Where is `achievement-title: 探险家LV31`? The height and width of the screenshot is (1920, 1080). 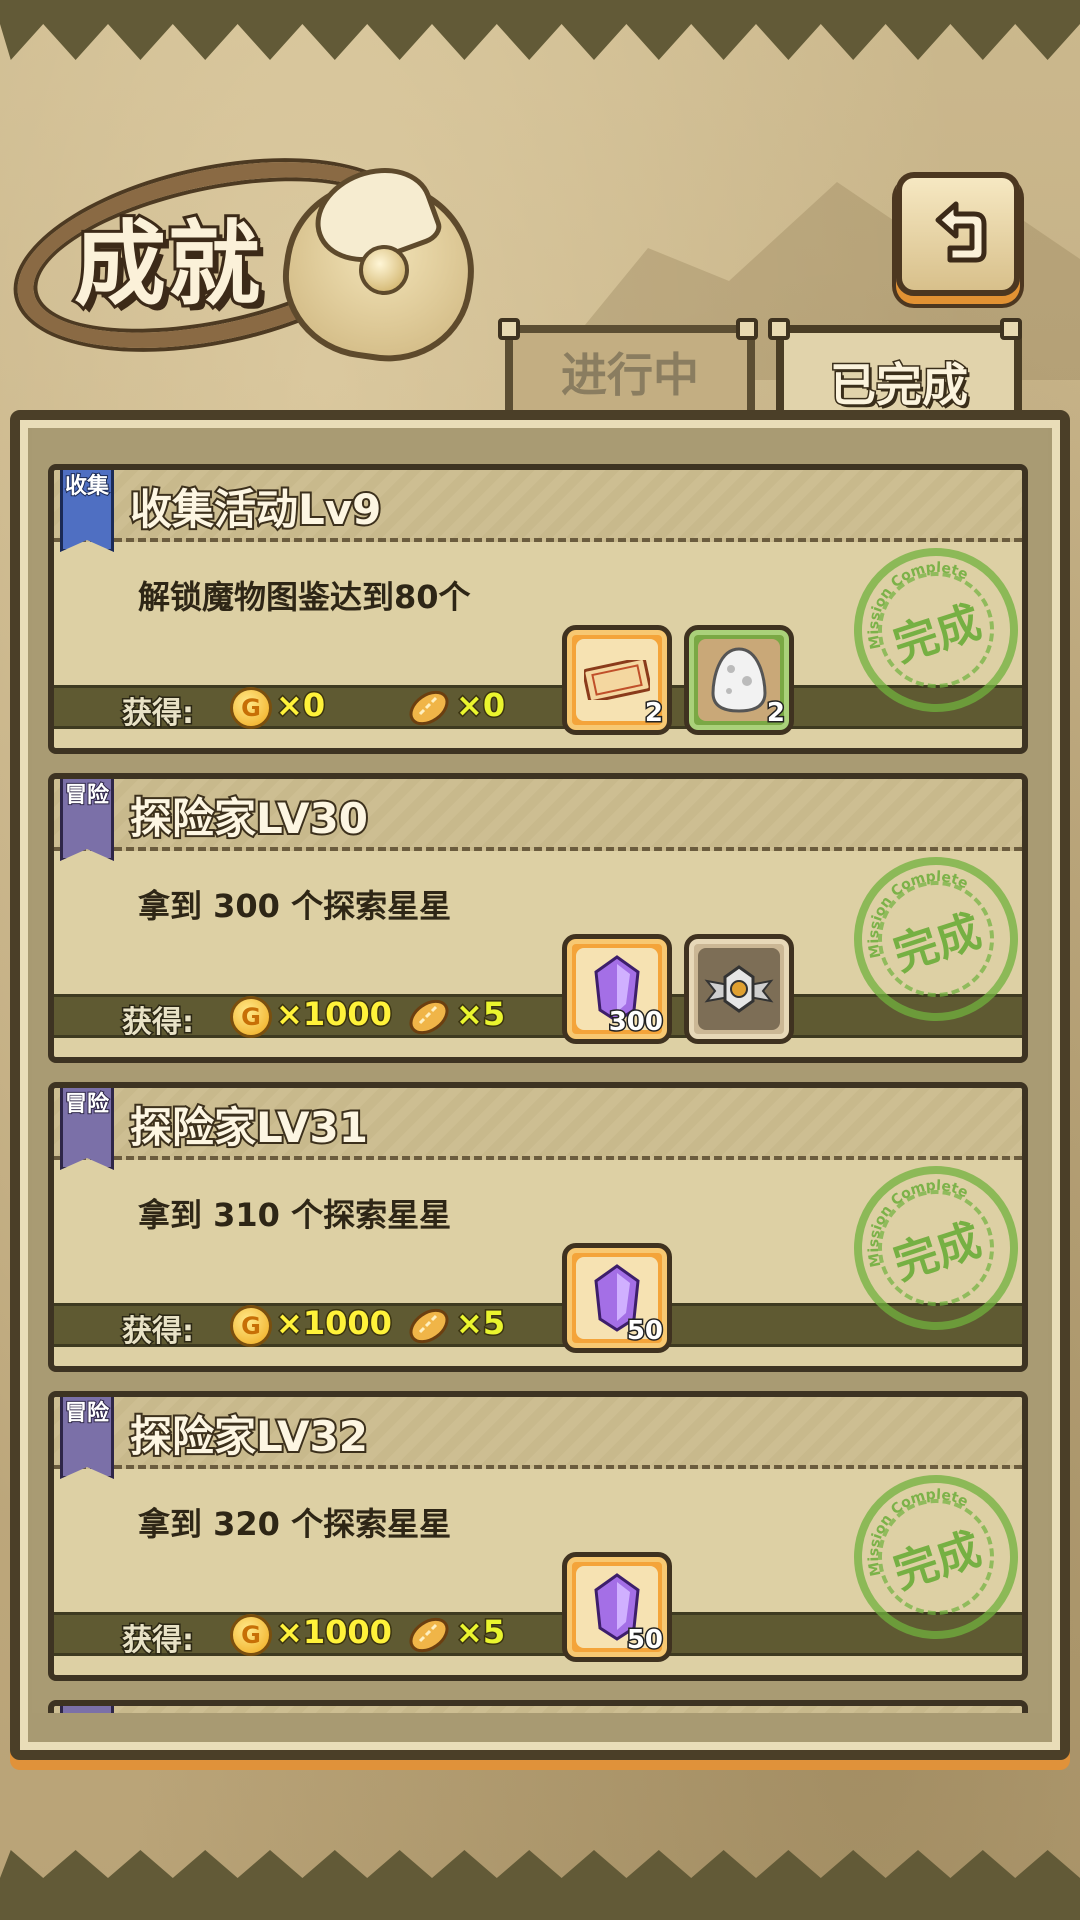
achievement-title: 探险家LV31 is located at coordinates (249, 1127).